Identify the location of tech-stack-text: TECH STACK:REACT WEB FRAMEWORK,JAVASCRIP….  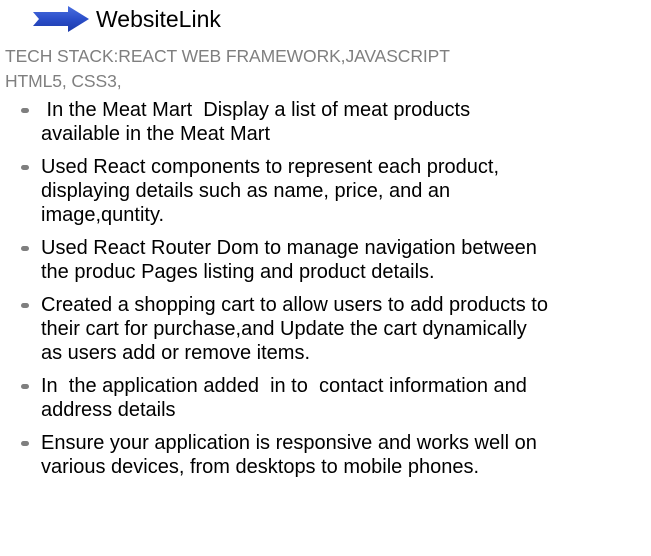
(315, 69).